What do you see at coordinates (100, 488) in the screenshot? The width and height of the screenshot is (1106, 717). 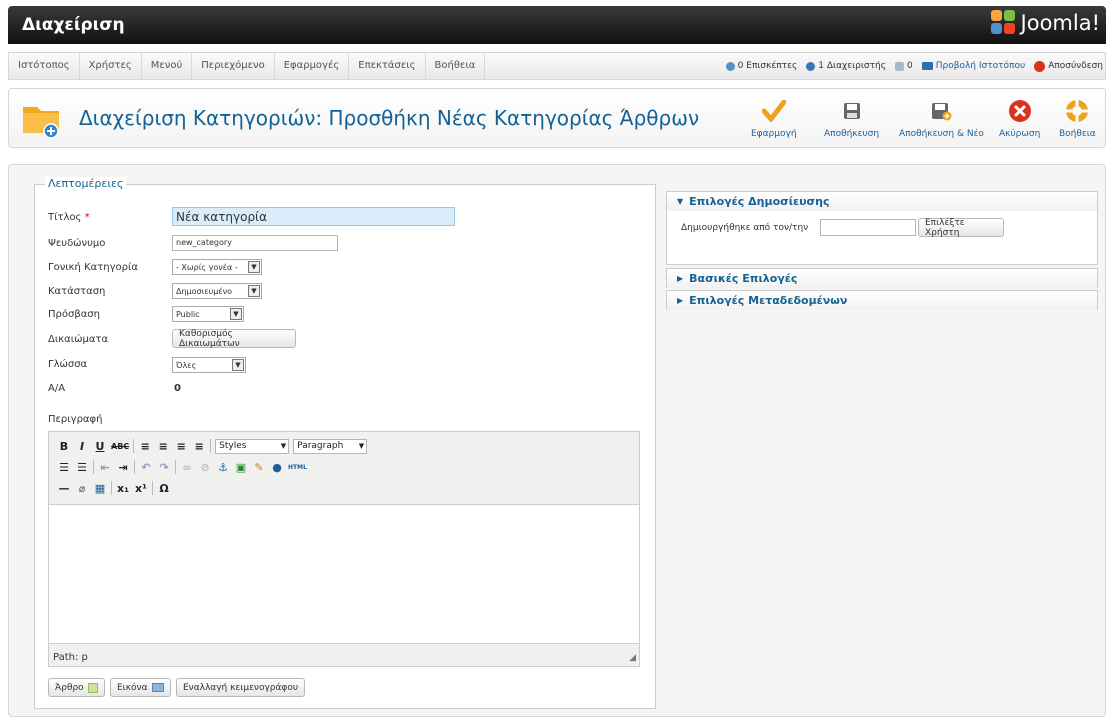 I see `table-icon: ▦` at bounding box center [100, 488].